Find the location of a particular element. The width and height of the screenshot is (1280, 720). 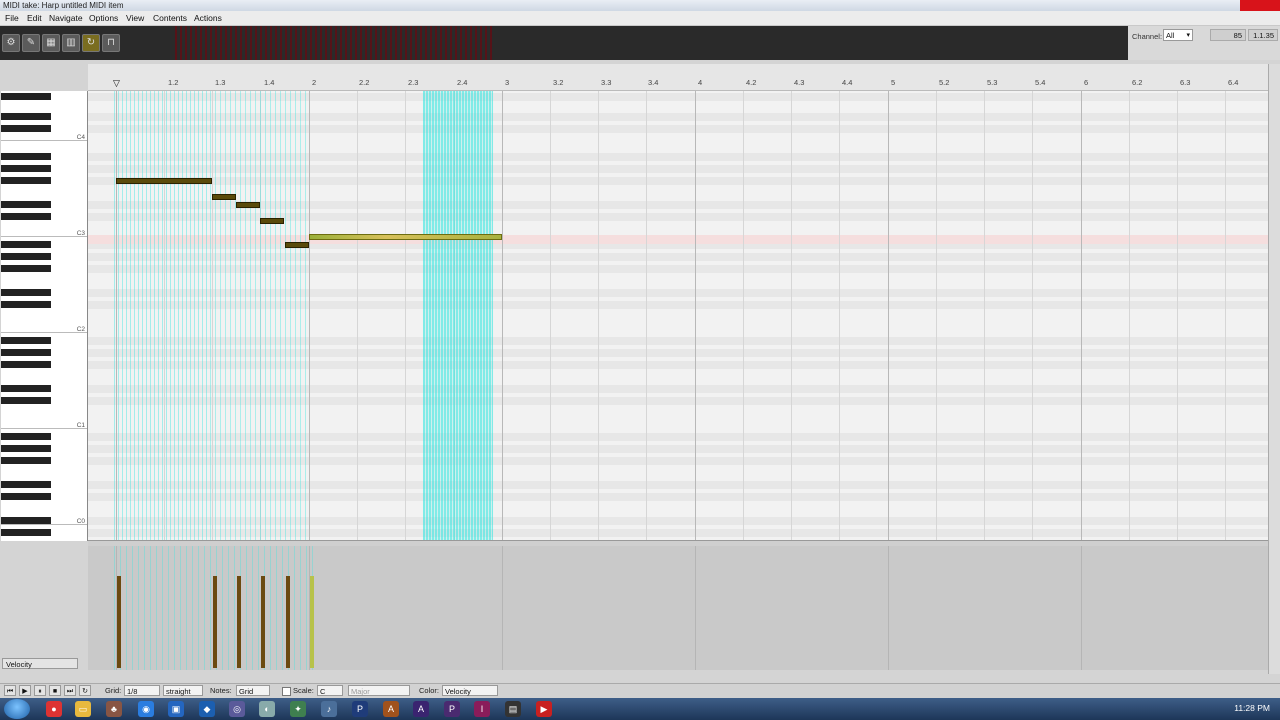

app-icon: ✦ is located at coordinates (298, 709).